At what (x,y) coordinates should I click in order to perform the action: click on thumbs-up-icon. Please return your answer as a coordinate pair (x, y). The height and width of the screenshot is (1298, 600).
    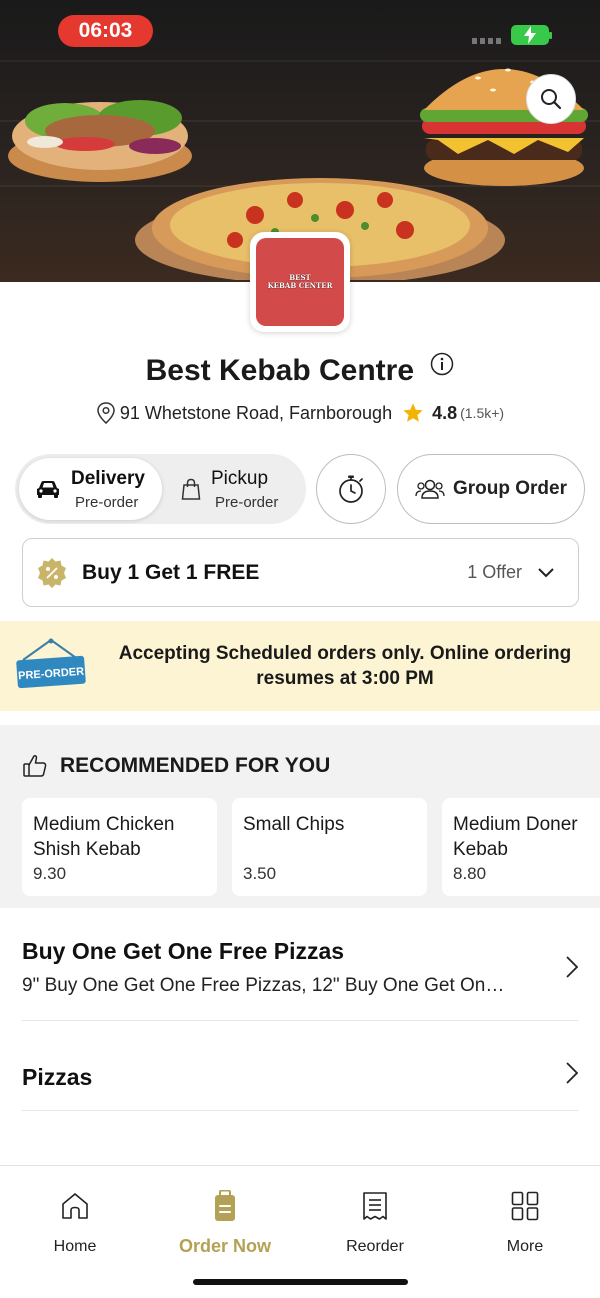
    Looking at the image, I should click on (35, 765).